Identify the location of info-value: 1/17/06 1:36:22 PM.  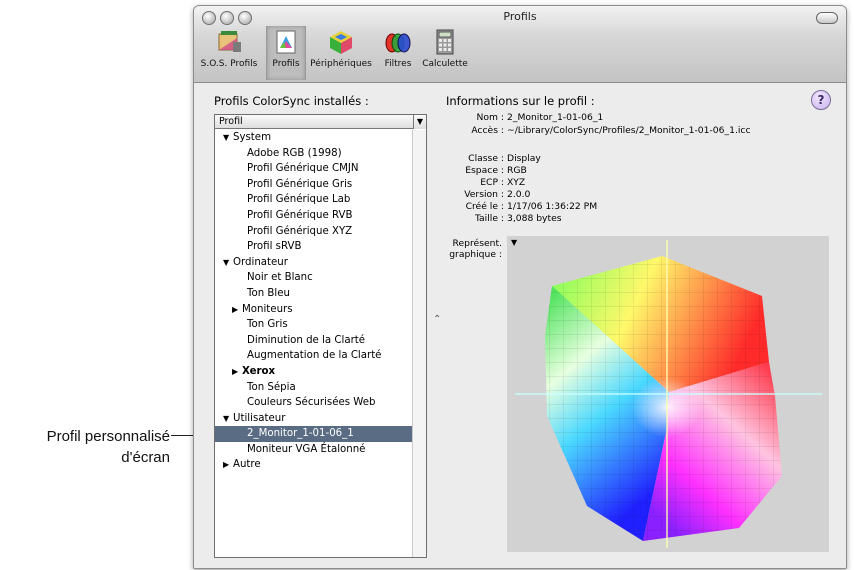
(552, 206).